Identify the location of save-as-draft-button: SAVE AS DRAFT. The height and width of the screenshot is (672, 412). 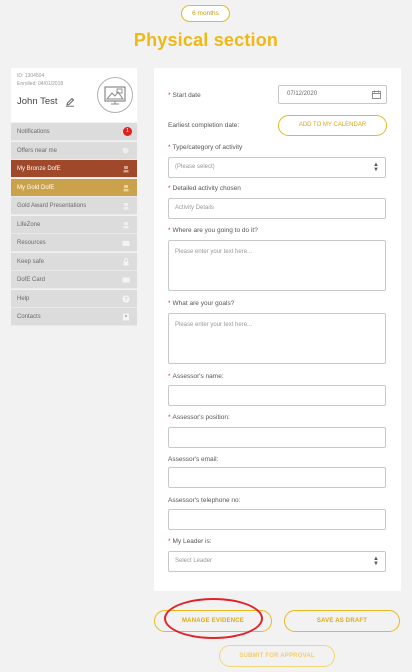
(342, 621).